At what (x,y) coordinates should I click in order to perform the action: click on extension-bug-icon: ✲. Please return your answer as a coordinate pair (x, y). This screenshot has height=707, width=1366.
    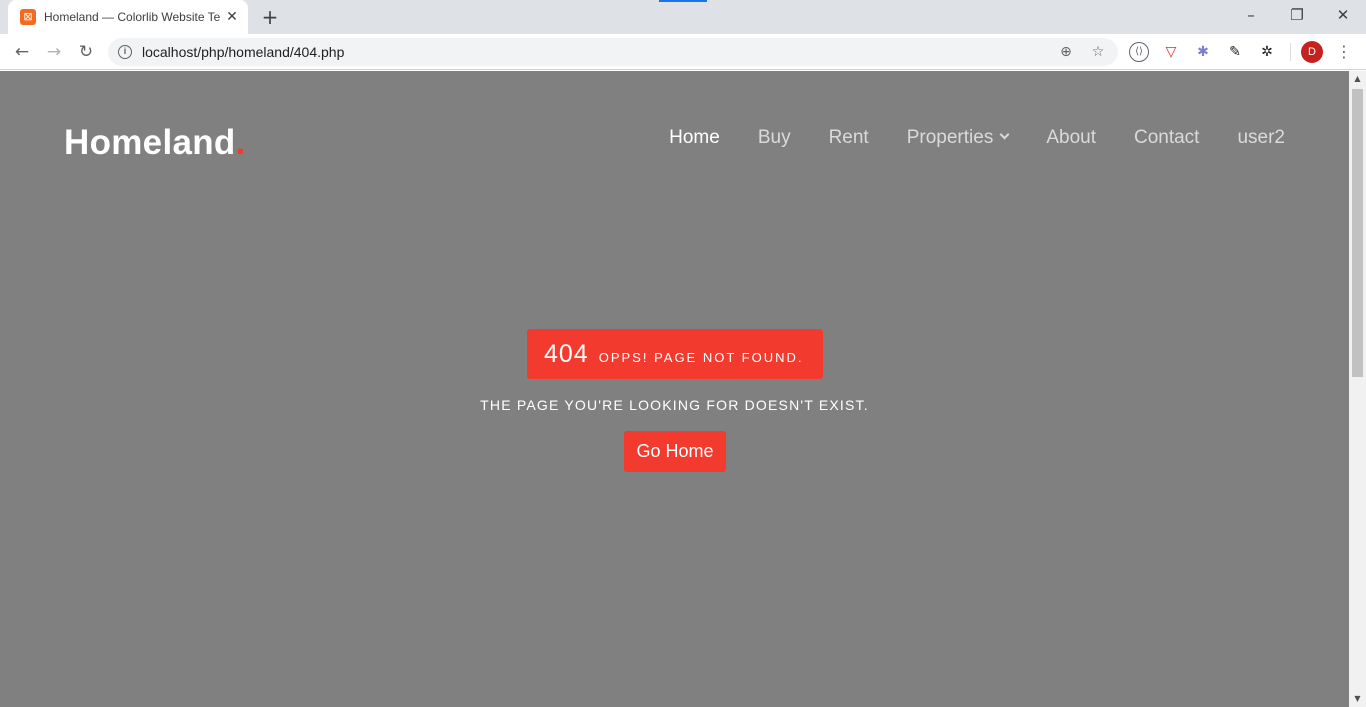
    Looking at the image, I should click on (1267, 52).